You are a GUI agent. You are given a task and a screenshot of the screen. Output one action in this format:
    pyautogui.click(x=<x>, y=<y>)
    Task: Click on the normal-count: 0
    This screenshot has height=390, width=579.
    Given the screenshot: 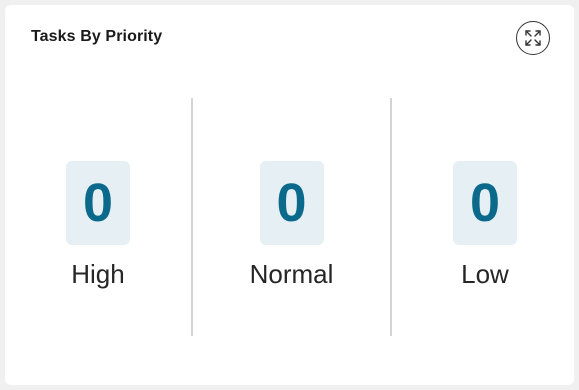 What is the action you would take?
    pyautogui.click(x=291, y=203)
    